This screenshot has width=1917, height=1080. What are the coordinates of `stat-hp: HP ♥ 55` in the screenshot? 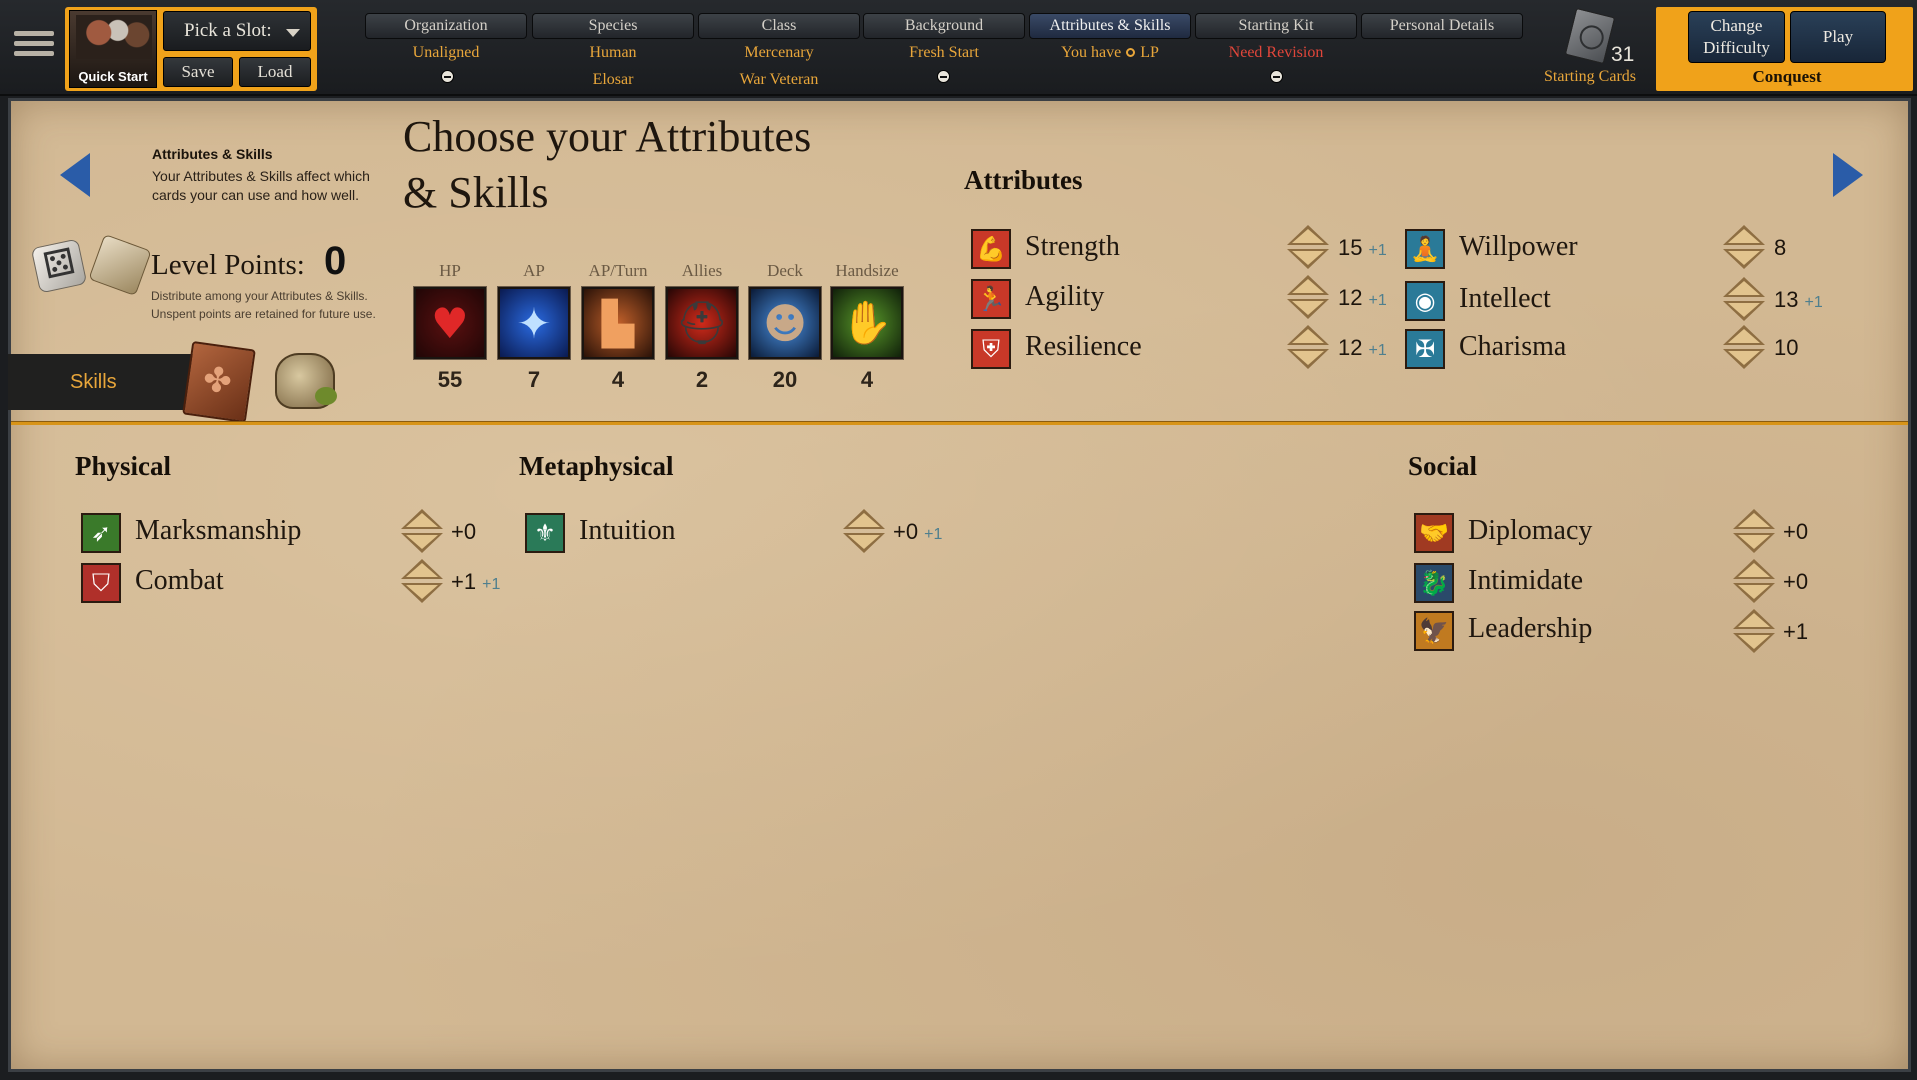 It's located at (450, 327).